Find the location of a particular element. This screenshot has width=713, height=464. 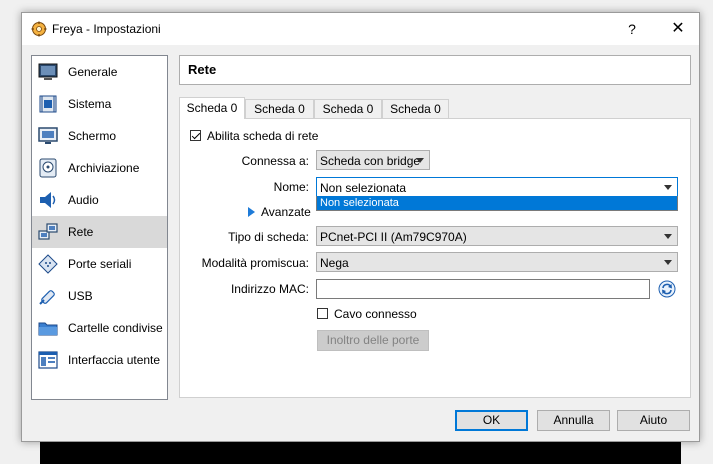

sidebar-item-label: Audio is located at coordinates (83, 200).